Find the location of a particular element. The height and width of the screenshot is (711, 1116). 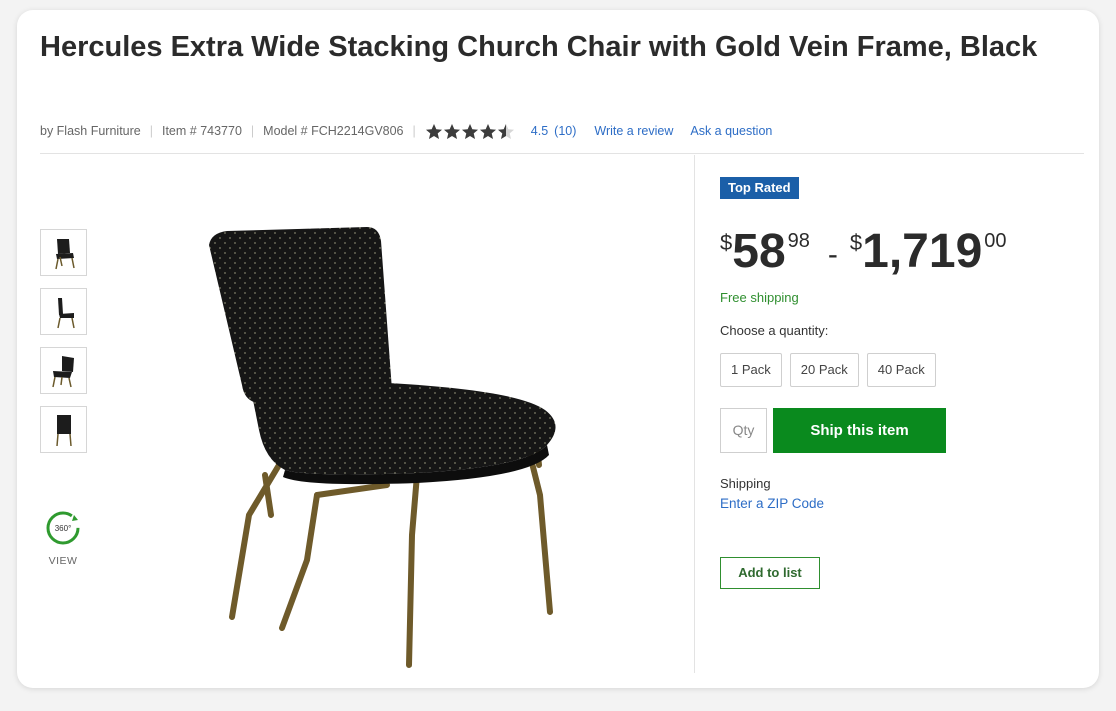

view-360-button: 360° VIEW is located at coordinates (63, 537).